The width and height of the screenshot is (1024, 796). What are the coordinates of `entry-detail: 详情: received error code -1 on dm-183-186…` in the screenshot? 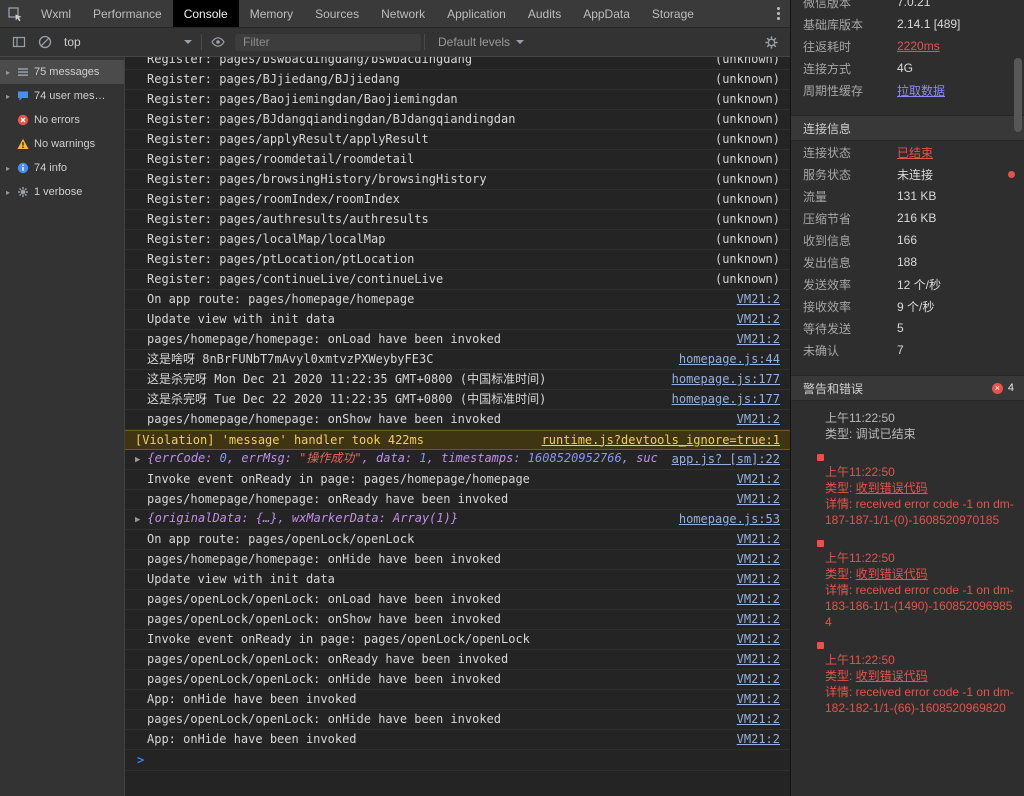 It's located at (919, 606).